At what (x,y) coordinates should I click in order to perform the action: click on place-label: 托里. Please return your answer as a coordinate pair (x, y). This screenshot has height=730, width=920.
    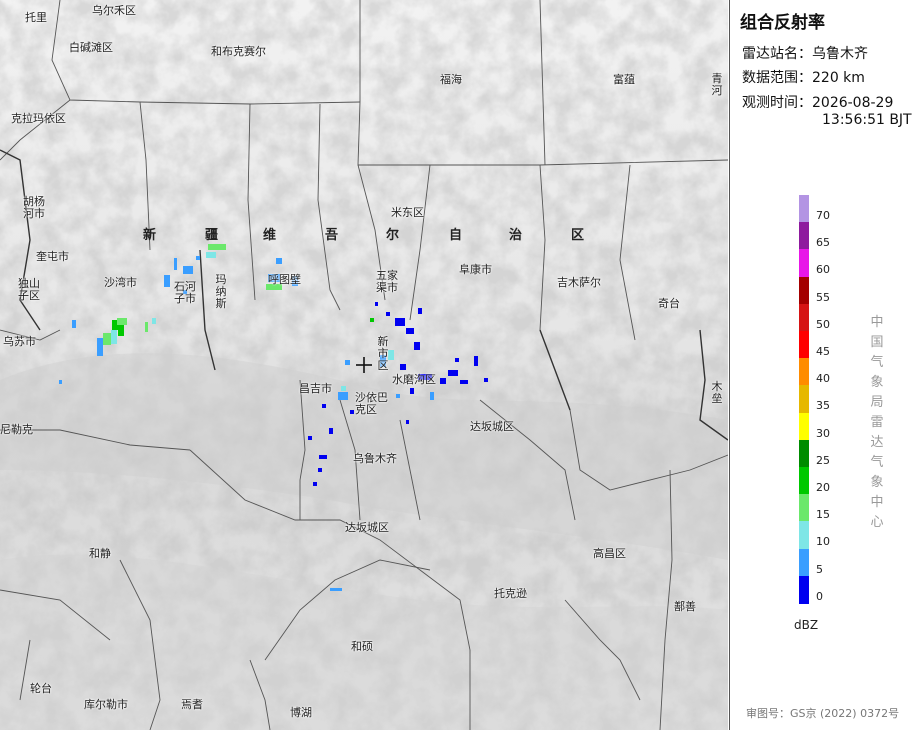
    Looking at the image, I should click on (36, 17).